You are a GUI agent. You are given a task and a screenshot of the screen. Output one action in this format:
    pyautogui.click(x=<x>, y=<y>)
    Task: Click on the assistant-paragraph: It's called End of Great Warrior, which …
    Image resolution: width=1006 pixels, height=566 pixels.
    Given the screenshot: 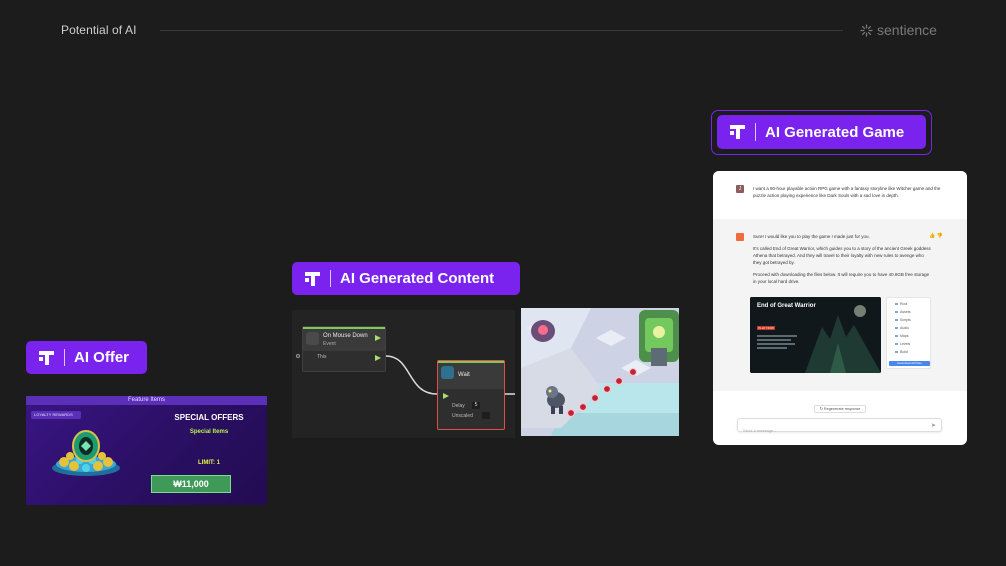 What is the action you would take?
    pyautogui.click(x=842, y=255)
    